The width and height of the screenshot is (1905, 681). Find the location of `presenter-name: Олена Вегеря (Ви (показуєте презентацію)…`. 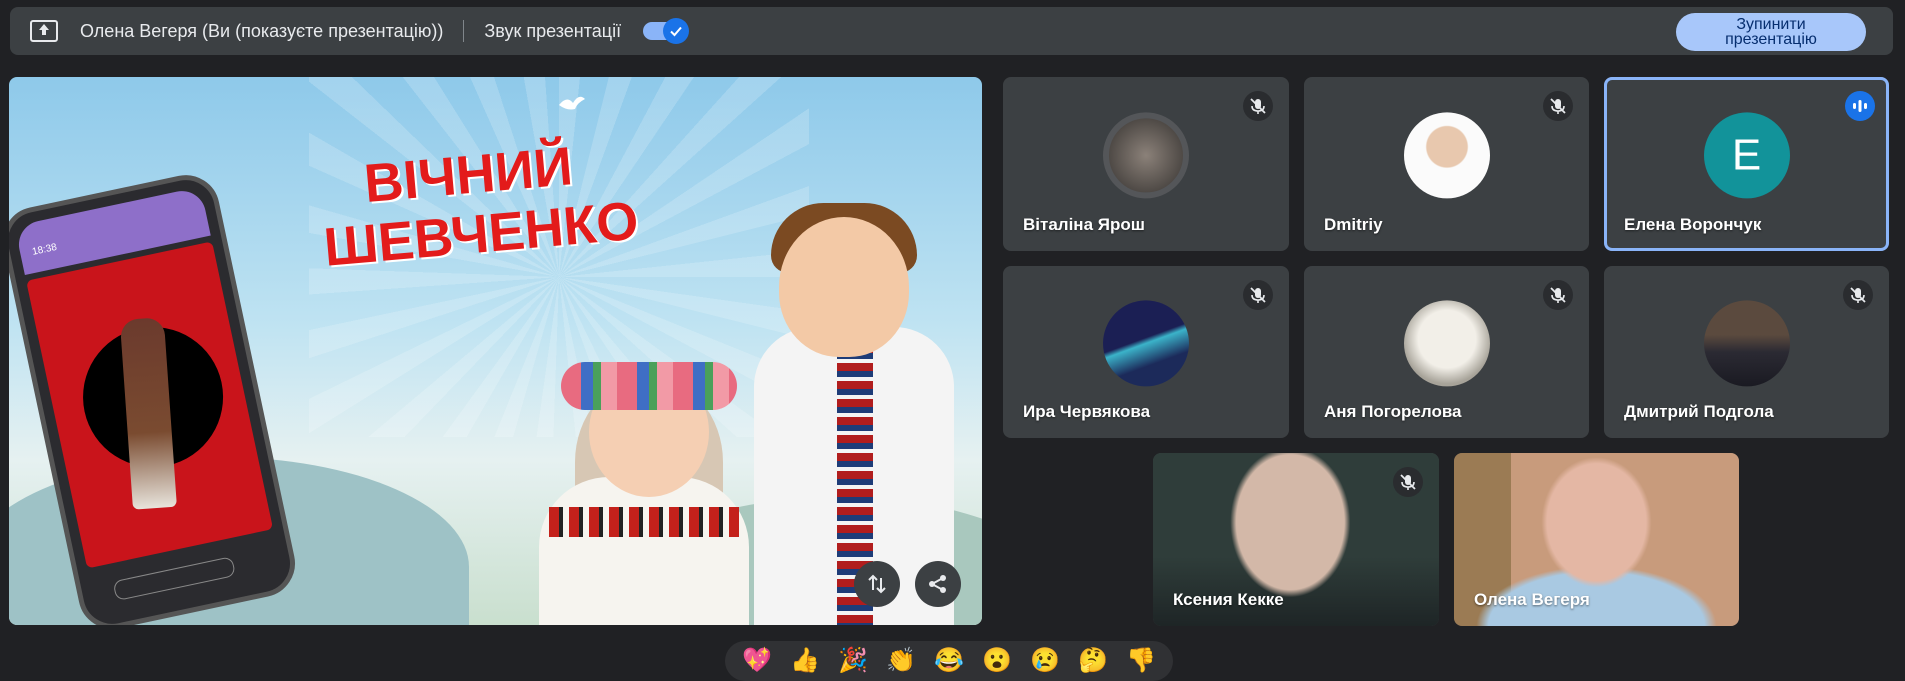

presenter-name: Олена Вегеря (Ви (показуєте презентацію)… is located at coordinates (262, 30).